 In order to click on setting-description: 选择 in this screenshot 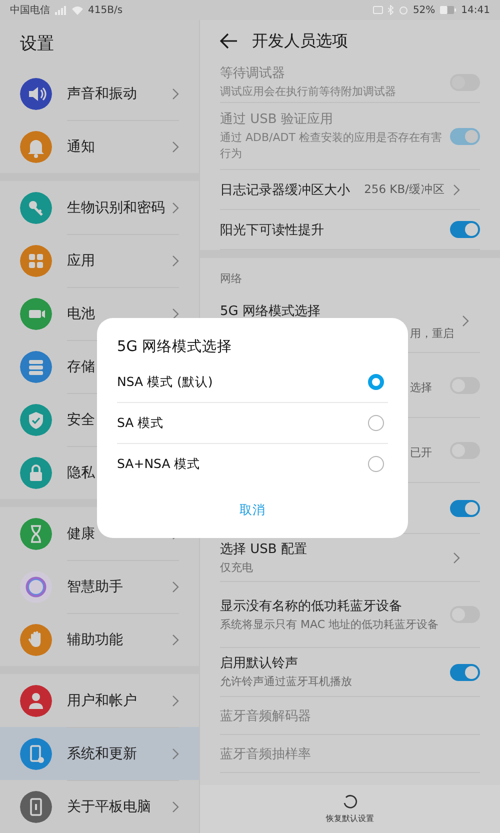, I will do `click(421, 387)`.